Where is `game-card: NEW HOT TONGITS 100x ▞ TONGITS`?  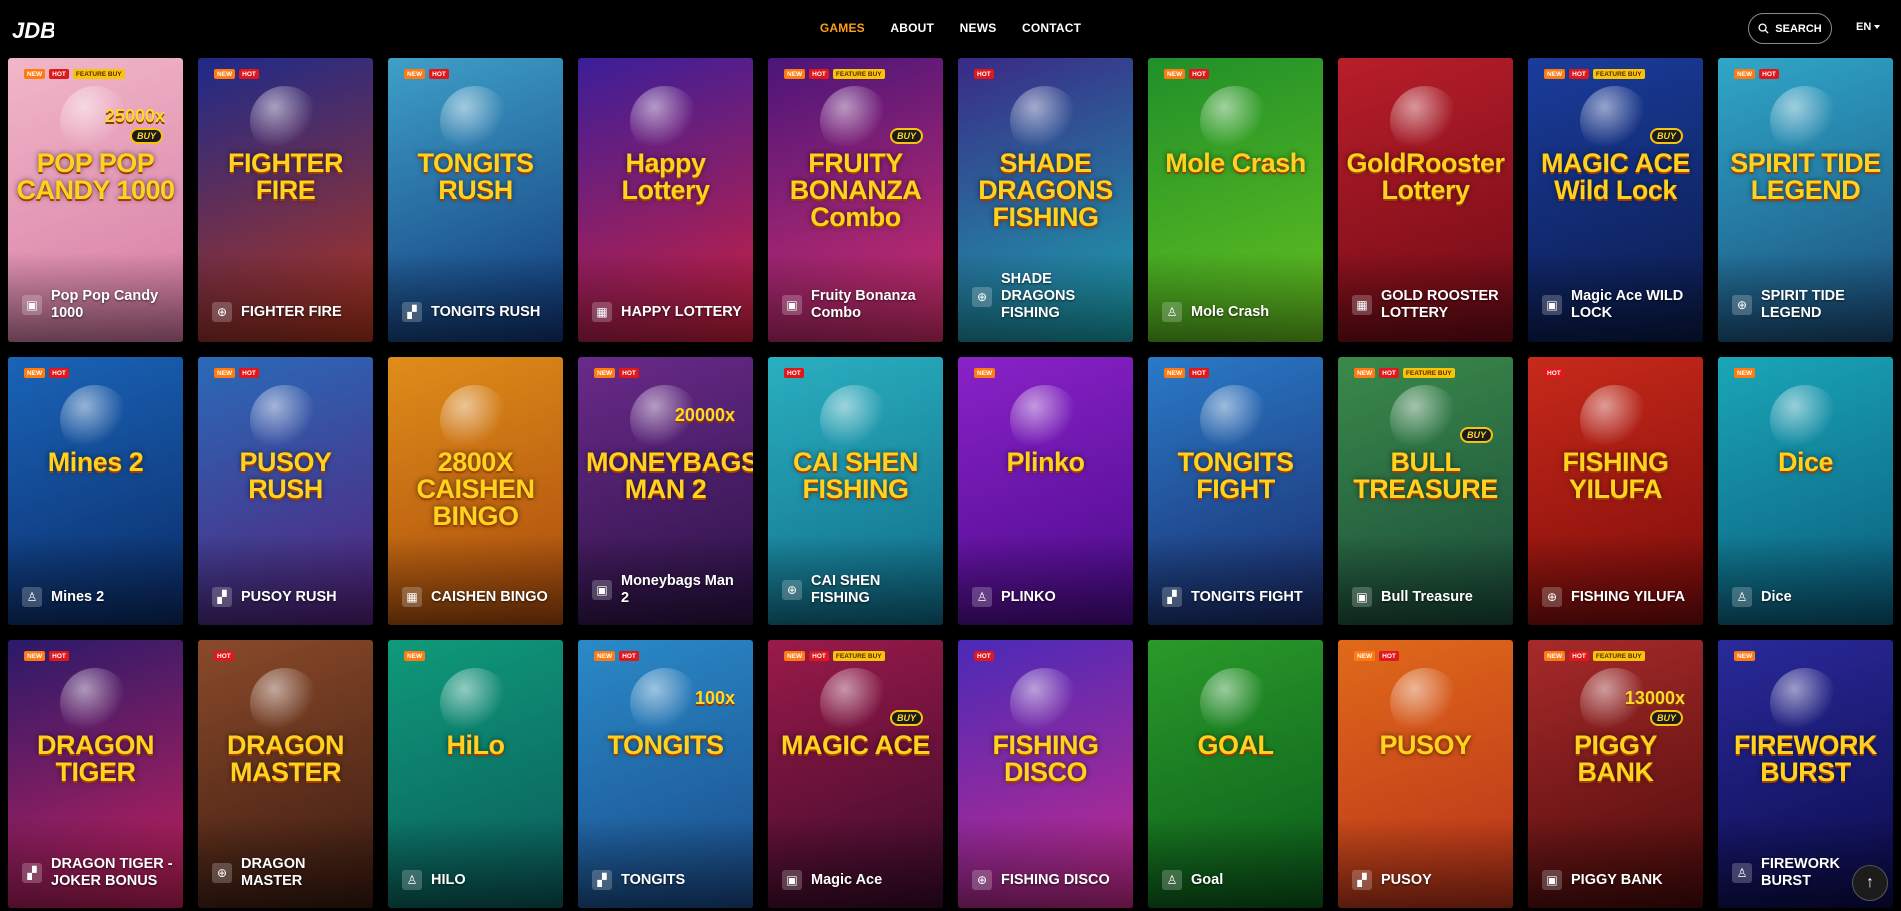 game-card: NEW HOT TONGITS 100x ▞ TONGITS is located at coordinates (665, 774).